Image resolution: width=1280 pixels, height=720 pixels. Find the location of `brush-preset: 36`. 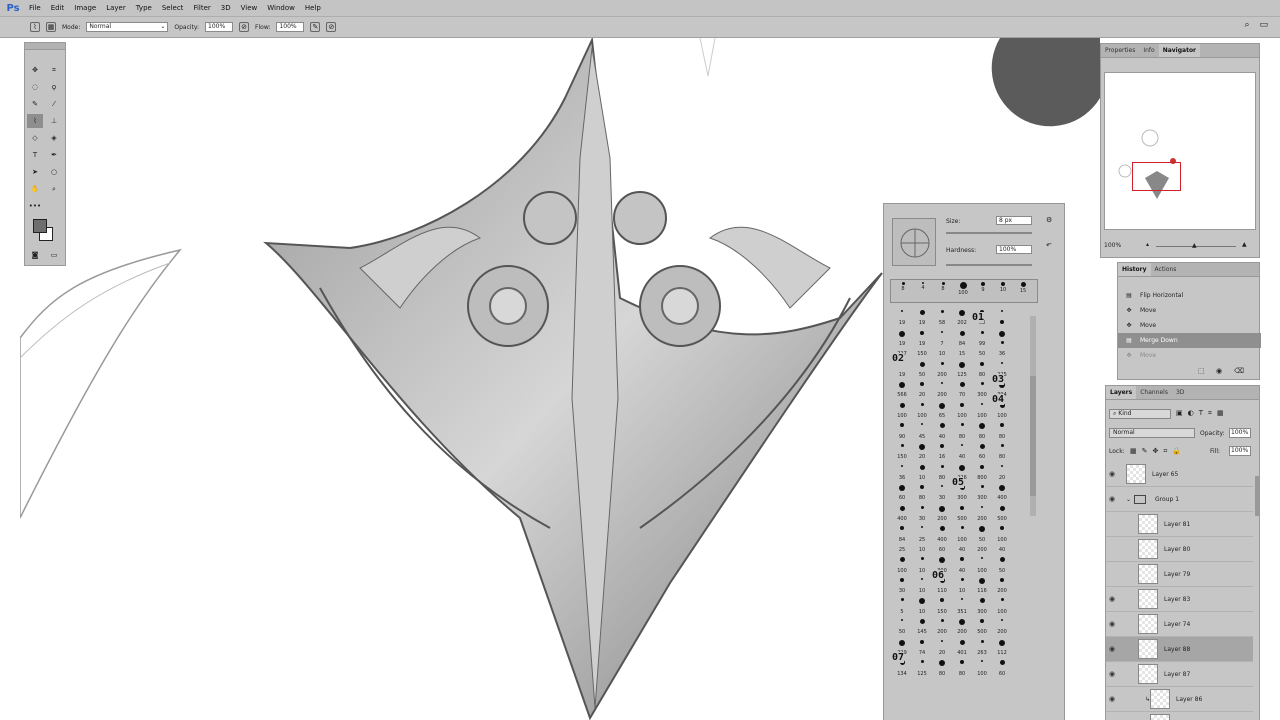

brush-preset: 36 is located at coordinates (902, 480).